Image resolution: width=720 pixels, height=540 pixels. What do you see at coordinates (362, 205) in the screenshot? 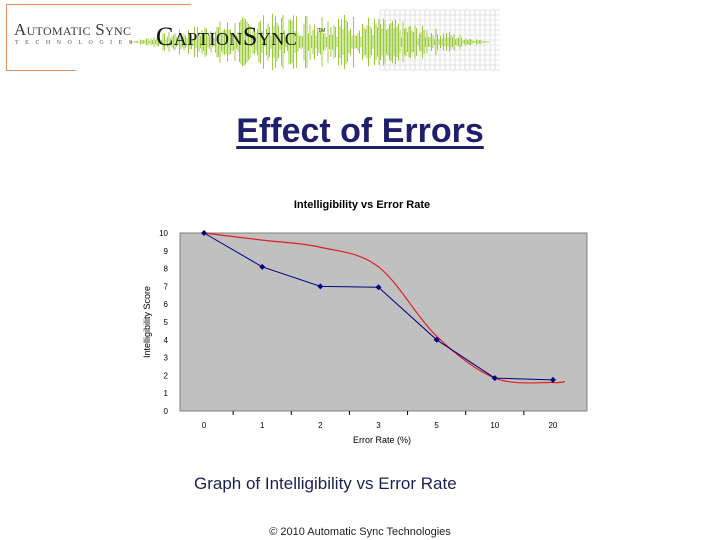
I see `chart-title: Intelligibility vs Error Rate` at bounding box center [362, 205].